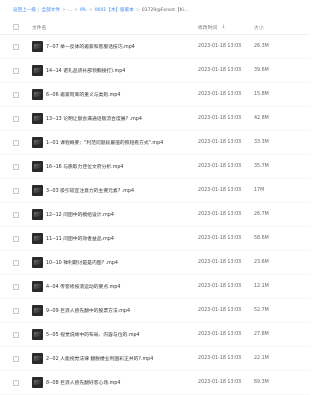 This screenshot has height=395, width=320. What do you see at coordinates (226, 27) in the screenshot?
I see `column-header-time: 修改时间 ↓` at bounding box center [226, 27].